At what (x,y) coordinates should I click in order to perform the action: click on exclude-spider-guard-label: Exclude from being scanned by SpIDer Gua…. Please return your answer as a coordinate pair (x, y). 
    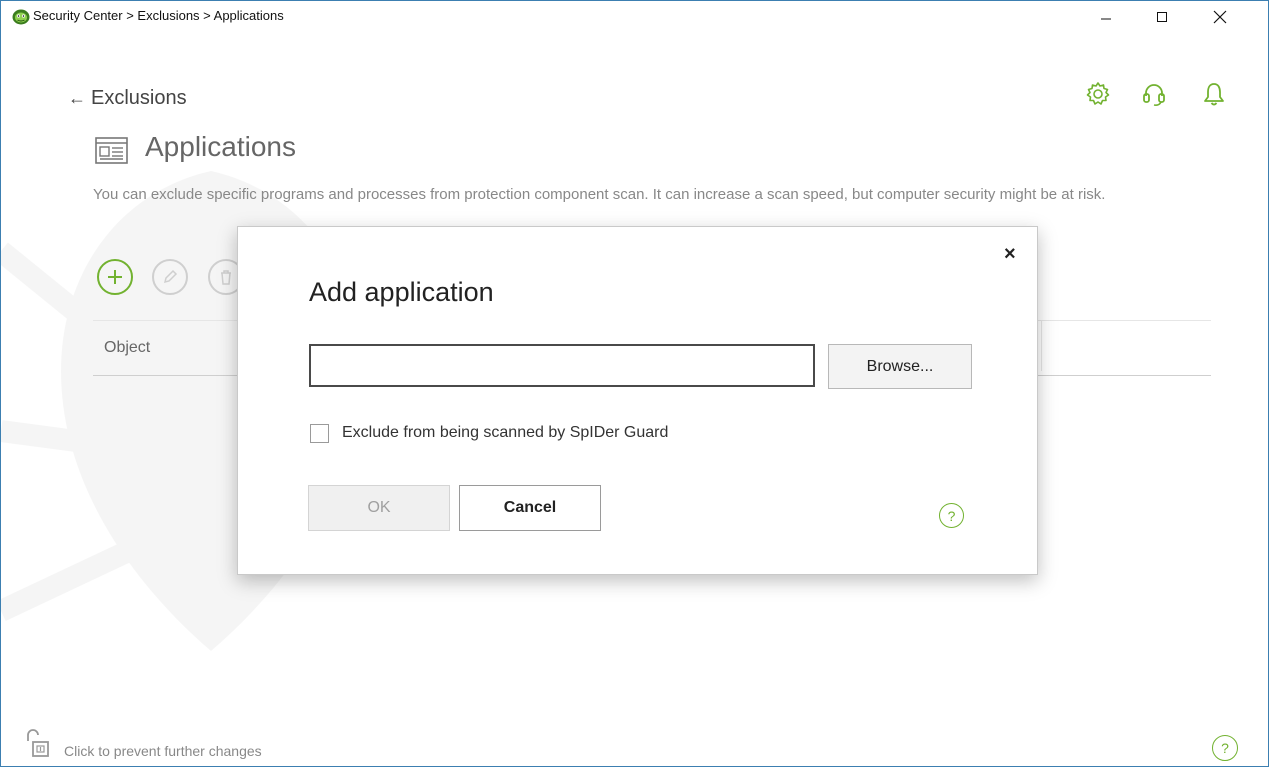
    Looking at the image, I should click on (505, 433).